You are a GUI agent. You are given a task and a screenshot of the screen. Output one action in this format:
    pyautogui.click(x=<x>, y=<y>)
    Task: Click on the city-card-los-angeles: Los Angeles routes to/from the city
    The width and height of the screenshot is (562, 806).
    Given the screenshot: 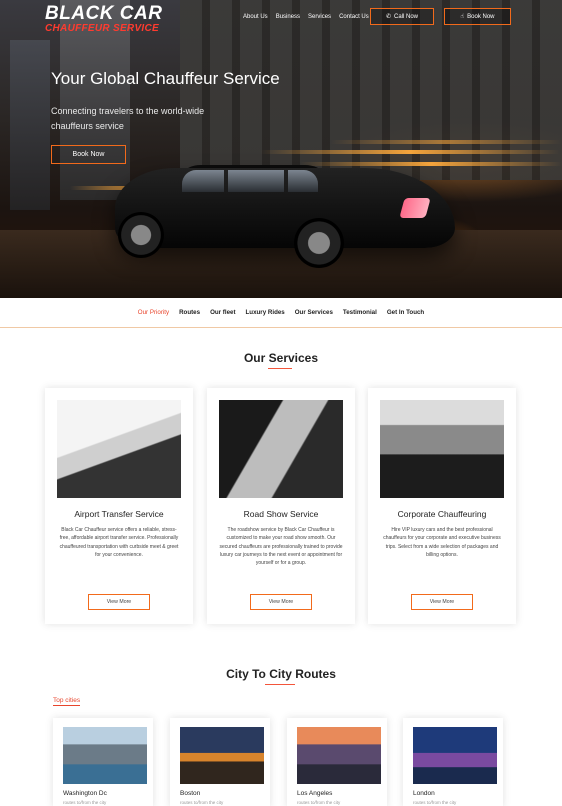 What is the action you would take?
    pyautogui.click(x=337, y=762)
    